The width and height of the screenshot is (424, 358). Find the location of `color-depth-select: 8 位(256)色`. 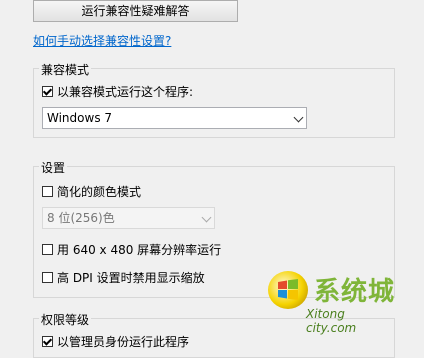

color-depth-select: 8 位(256)色 is located at coordinates (128, 218).